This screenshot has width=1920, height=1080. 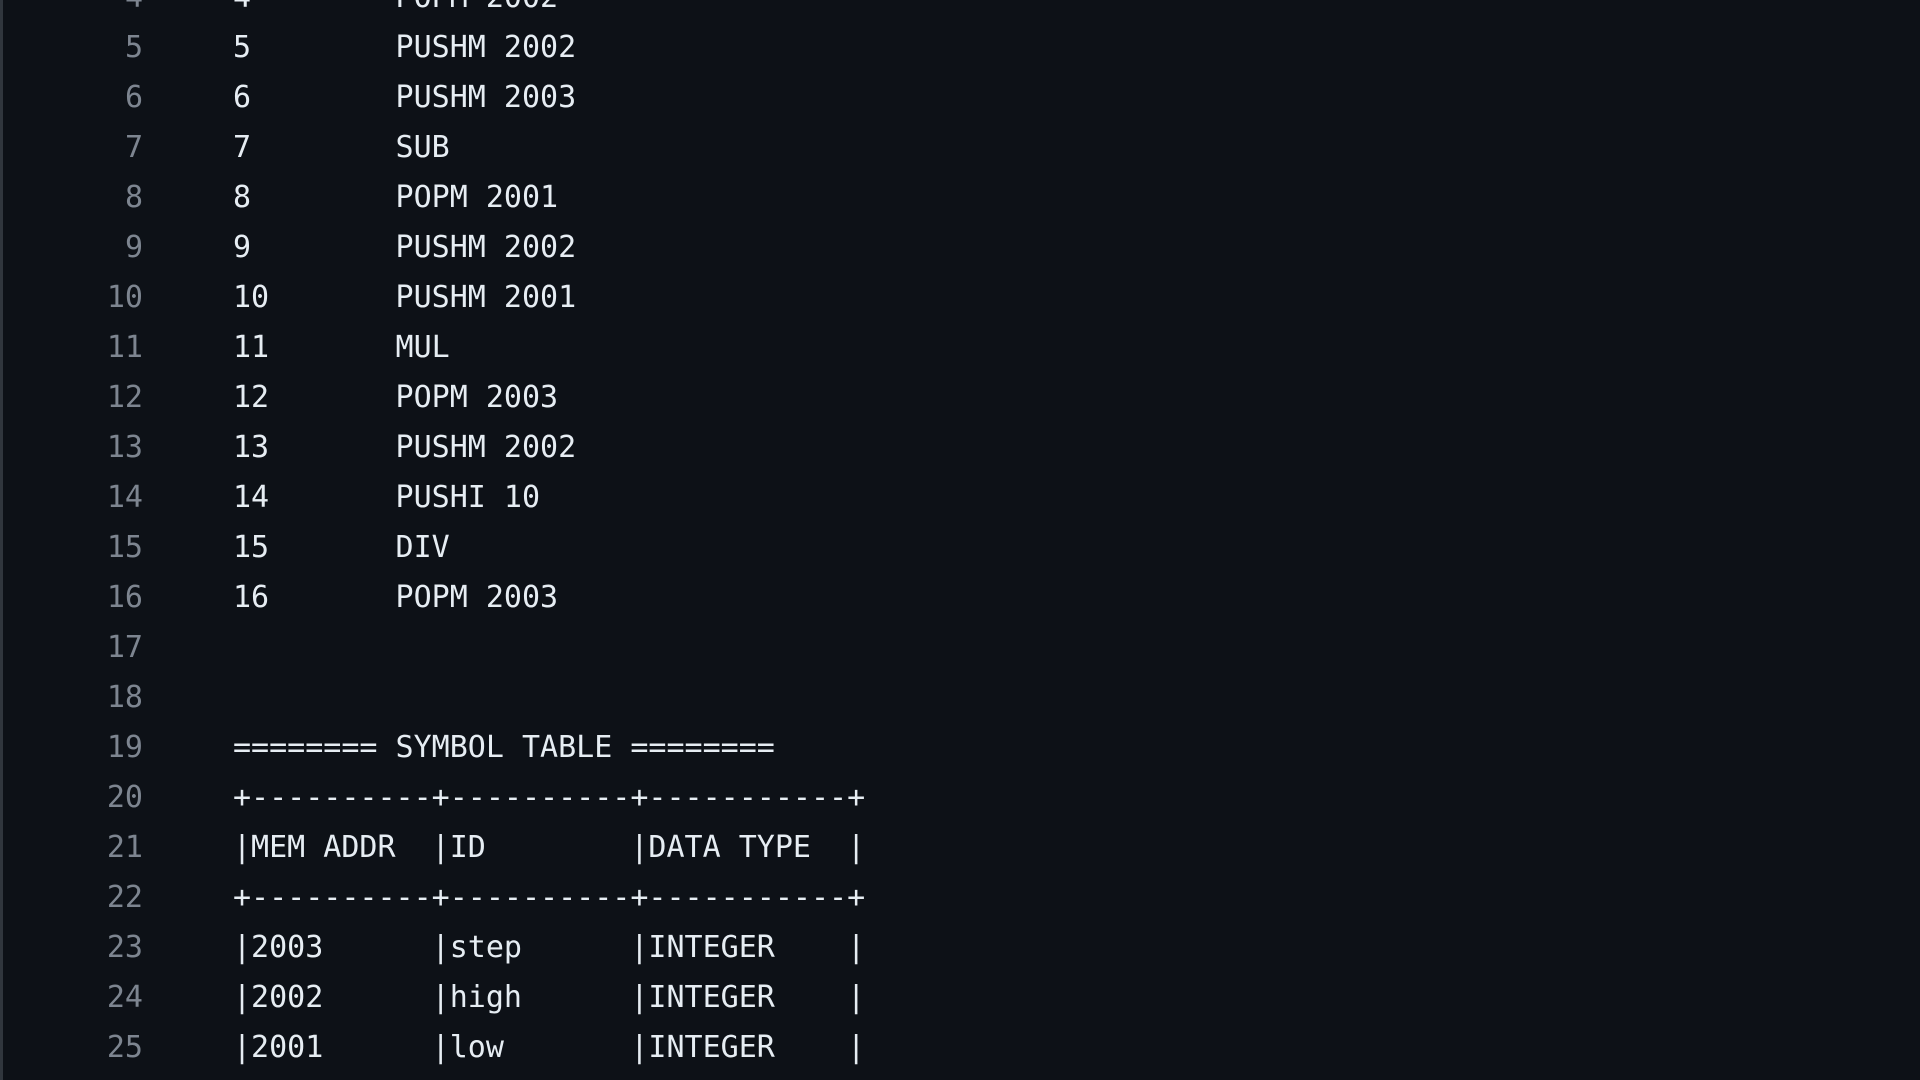 I want to click on line-number: 13, so click(x=124, y=447).